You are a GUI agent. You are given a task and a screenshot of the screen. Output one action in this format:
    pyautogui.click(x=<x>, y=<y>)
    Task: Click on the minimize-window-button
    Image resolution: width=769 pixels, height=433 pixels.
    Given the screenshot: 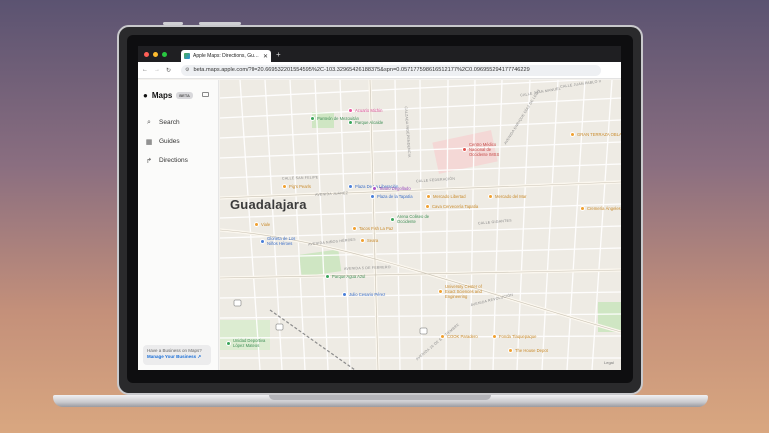 What is the action you would take?
    pyautogui.click(x=155, y=54)
    